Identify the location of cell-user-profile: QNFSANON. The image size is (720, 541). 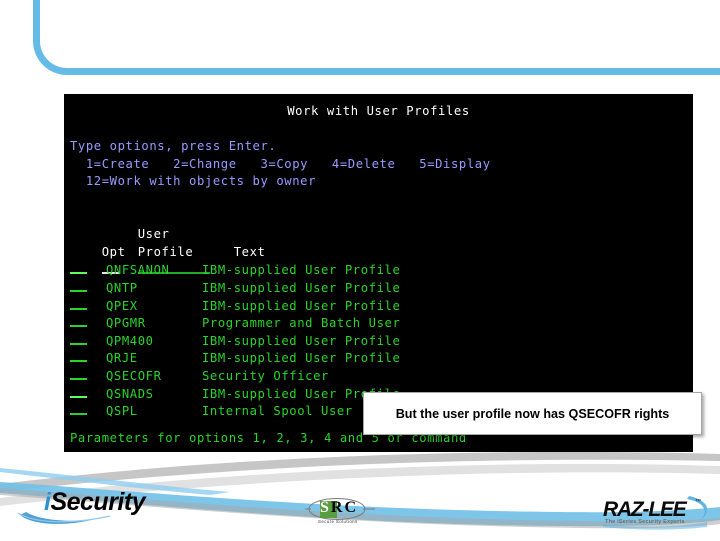
(138, 270).